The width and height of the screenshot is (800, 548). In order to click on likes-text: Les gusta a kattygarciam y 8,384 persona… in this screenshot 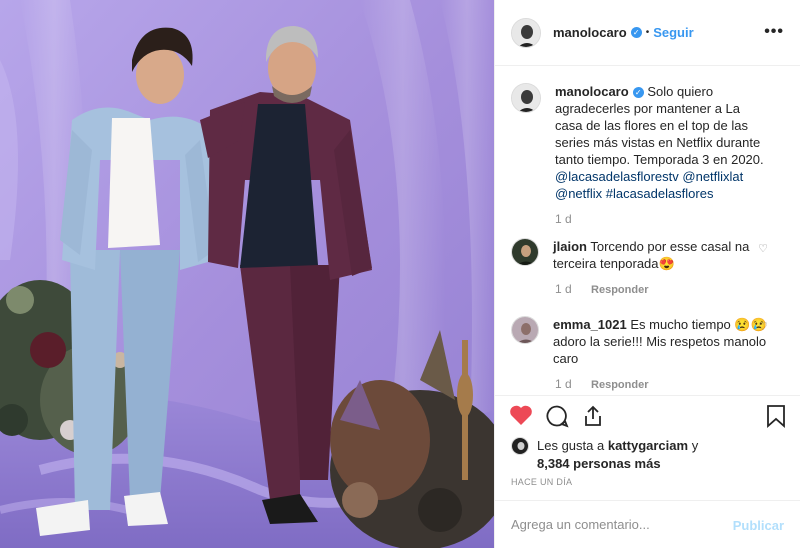, I will do `click(617, 455)`.